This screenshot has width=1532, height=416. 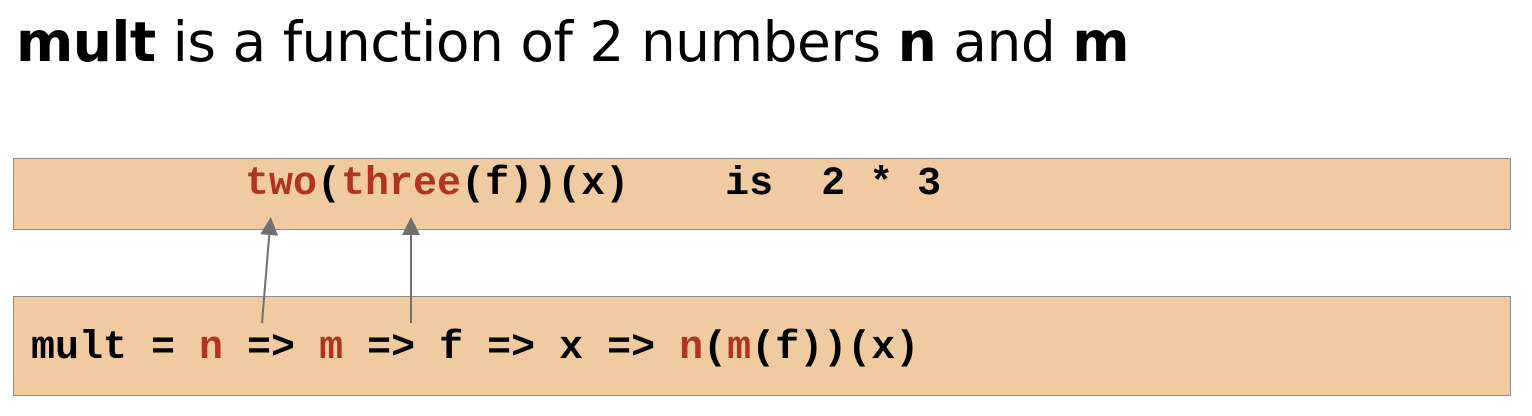 What do you see at coordinates (511, 348) in the screenshot?
I see `bottom-code-arrows: => f => x =>` at bounding box center [511, 348].